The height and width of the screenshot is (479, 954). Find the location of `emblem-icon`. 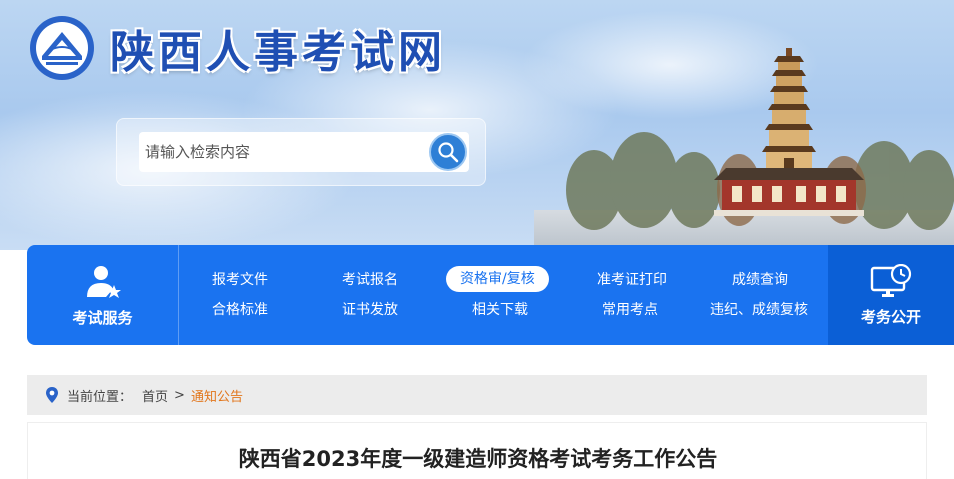

emblem-icon is located at coordinates (62, 48).